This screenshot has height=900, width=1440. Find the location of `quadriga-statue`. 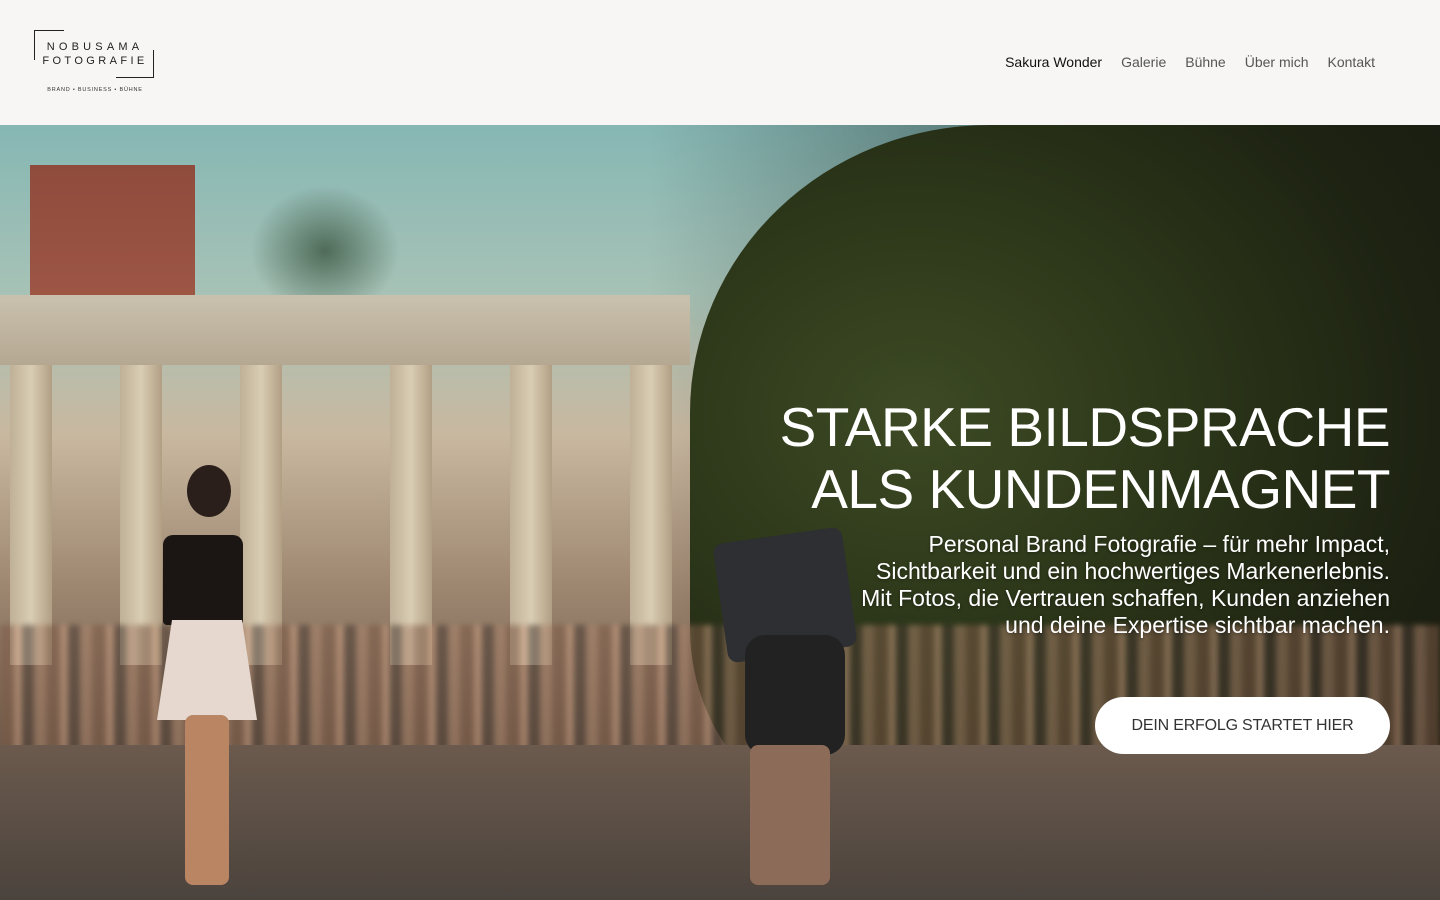

quadriga-statue is located at coordinates (325, 240).